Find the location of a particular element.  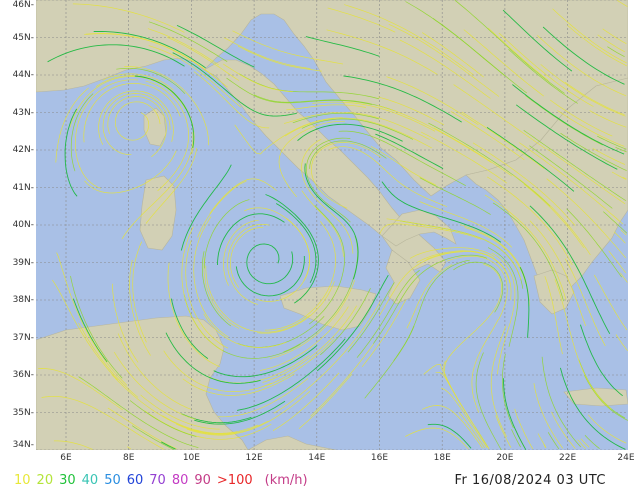

latitude-label: 38N- is located at coordinates (23, 300).